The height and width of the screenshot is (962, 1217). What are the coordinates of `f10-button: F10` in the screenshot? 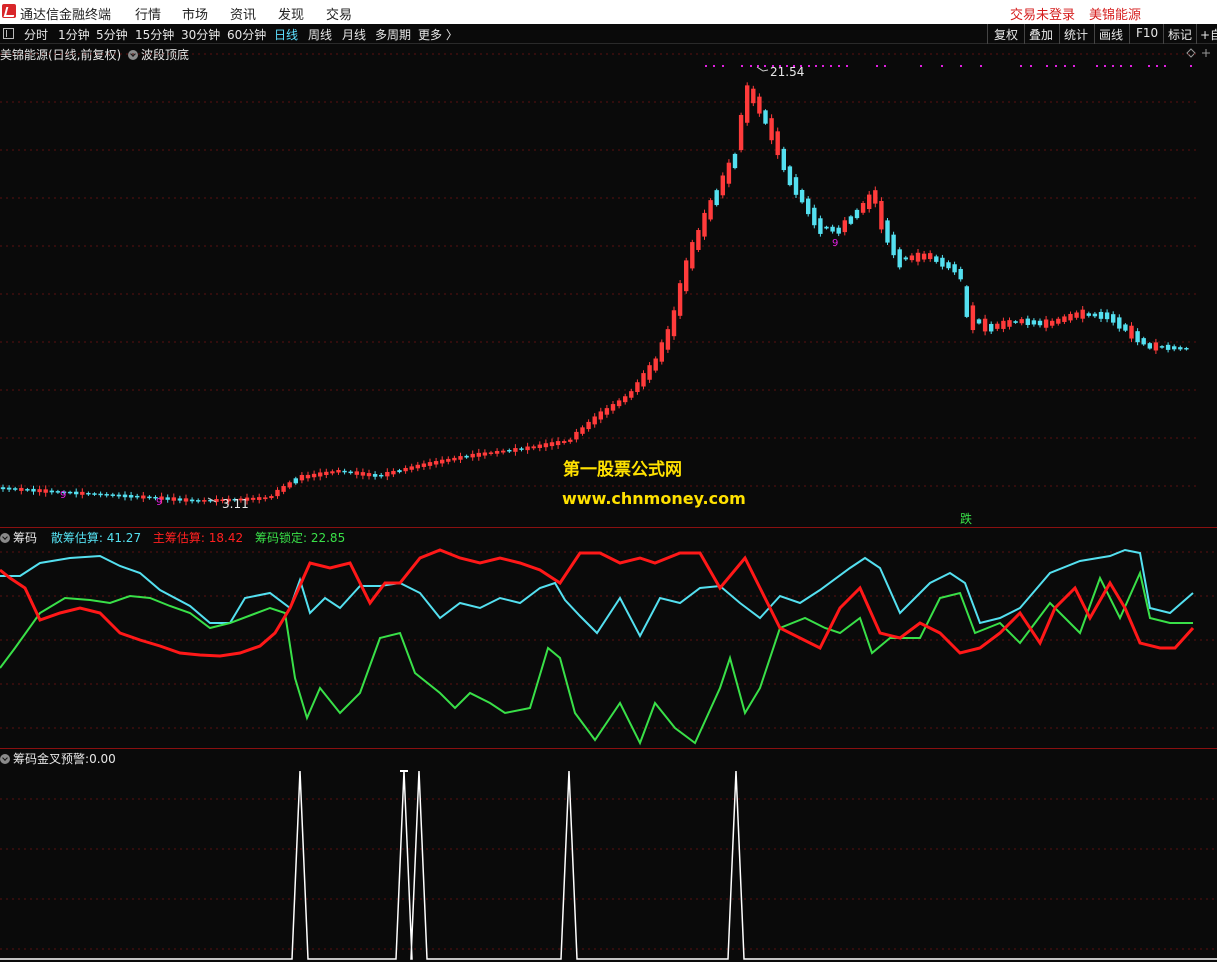 It's located at (1147, 33).